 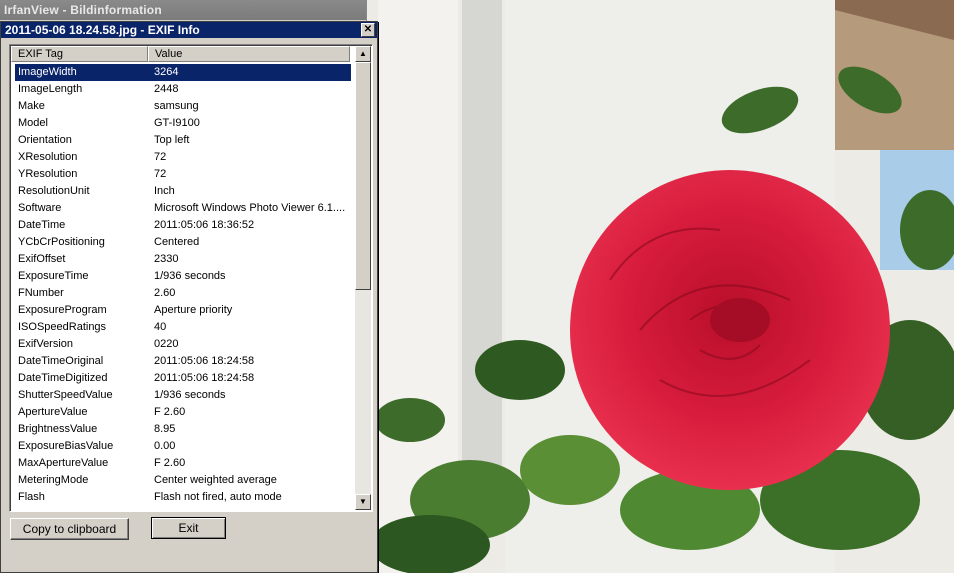 What do you see at coordinates (183, 327) in the screenshot?
I see `table-row: ISOSpeedRatings 40` at bounding box center [183, 327].